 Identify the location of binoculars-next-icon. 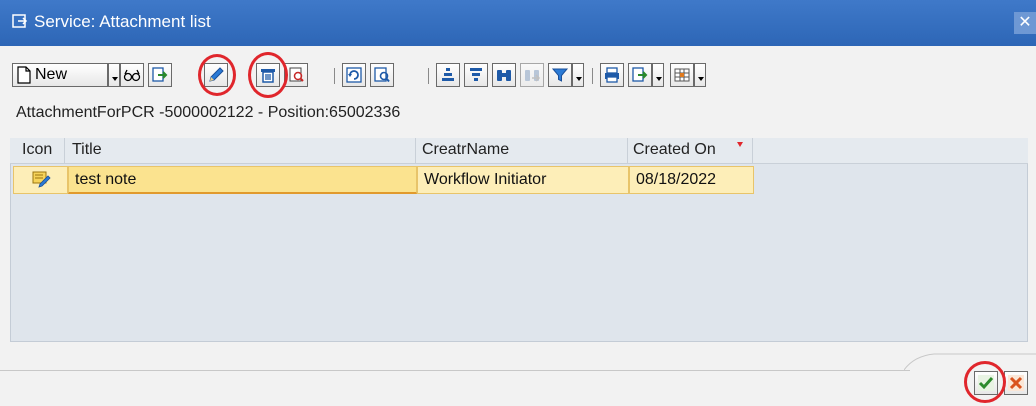
(533, 76).